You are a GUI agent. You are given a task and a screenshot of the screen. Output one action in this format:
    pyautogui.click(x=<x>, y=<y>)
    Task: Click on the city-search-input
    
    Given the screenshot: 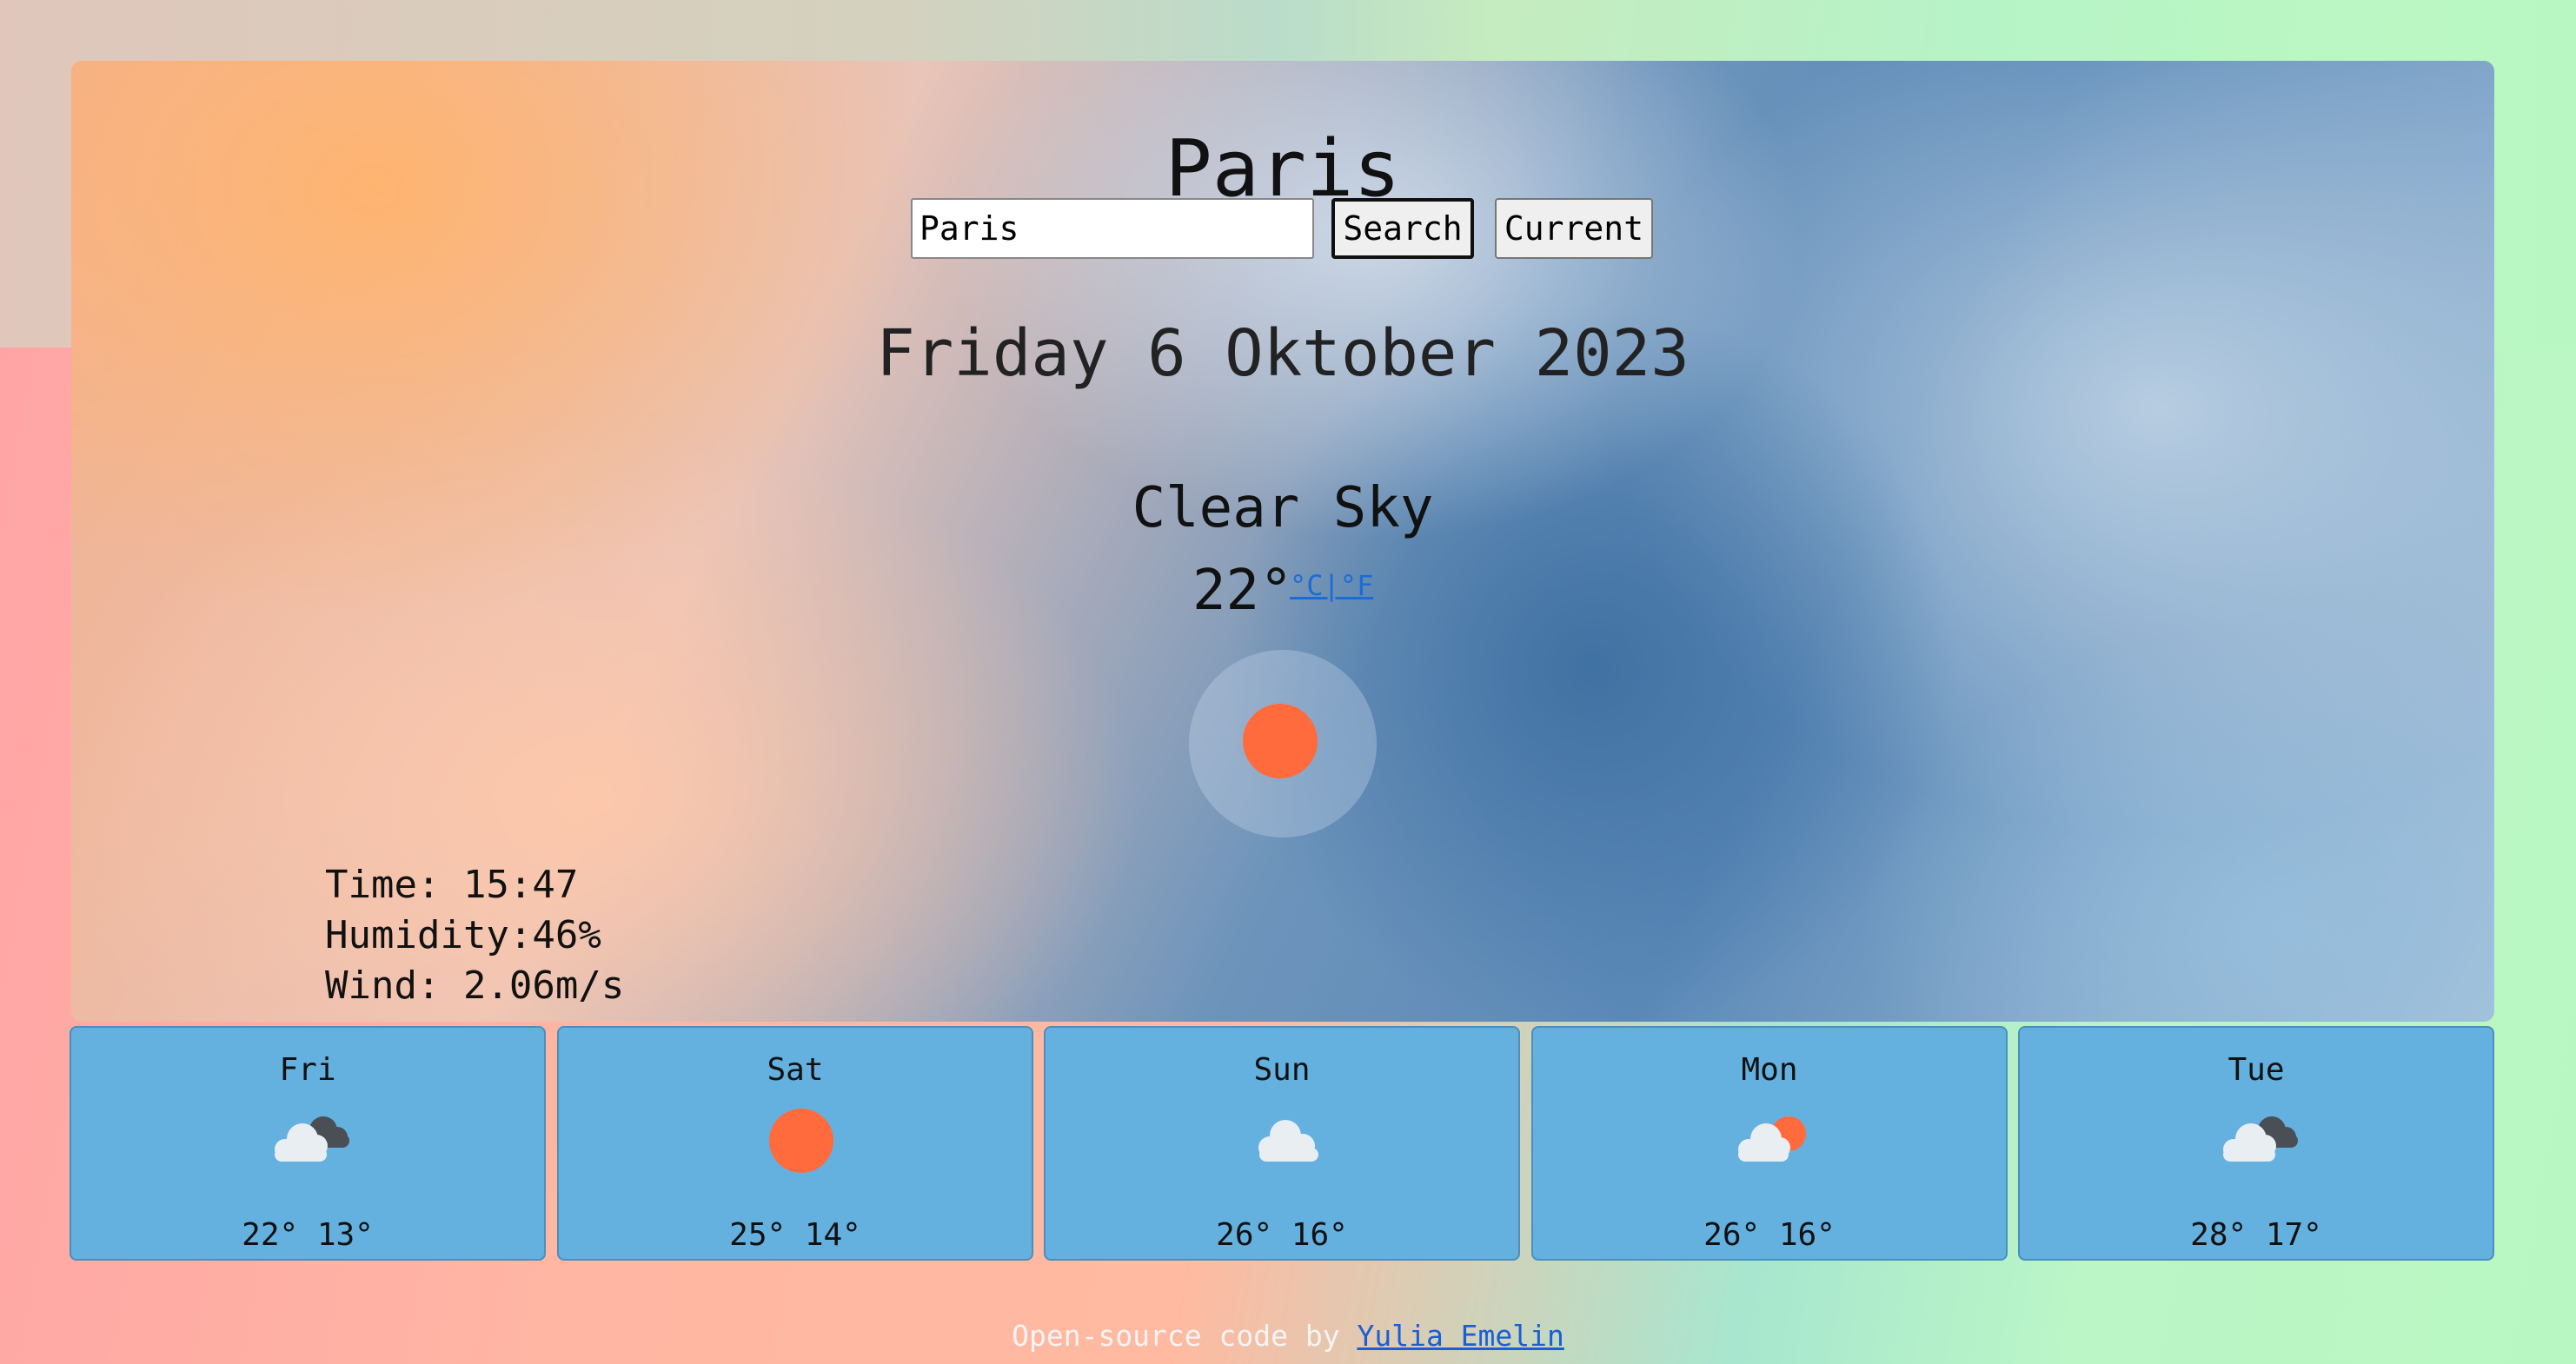 What is the action you would take?
    pyautogui.click(x=1112, y=229)
    